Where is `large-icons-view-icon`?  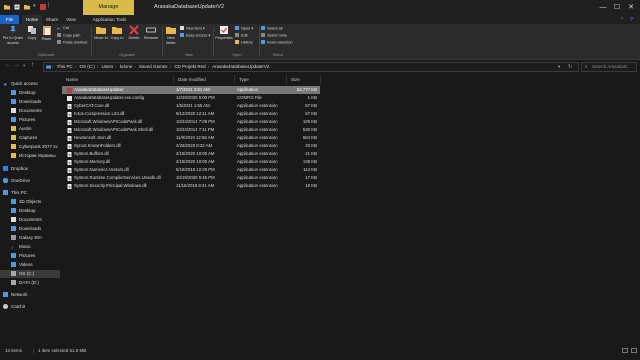 large-icons-view-icon is located at coordinates (634, 350).